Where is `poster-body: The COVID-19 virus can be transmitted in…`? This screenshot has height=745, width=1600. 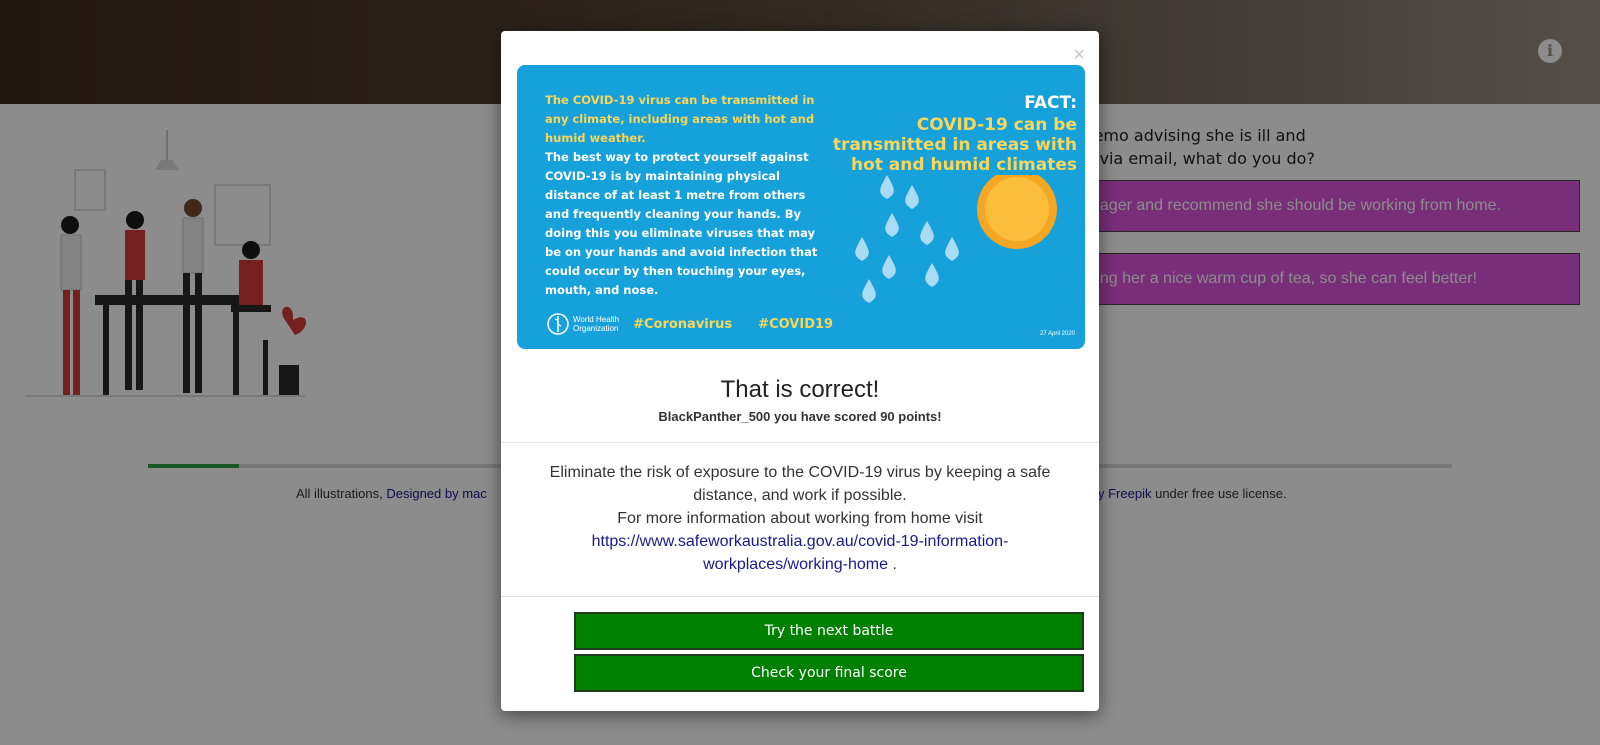
poster-body: The COVID-19 virus can be transmitted in… is located at coordinates (687, 195).